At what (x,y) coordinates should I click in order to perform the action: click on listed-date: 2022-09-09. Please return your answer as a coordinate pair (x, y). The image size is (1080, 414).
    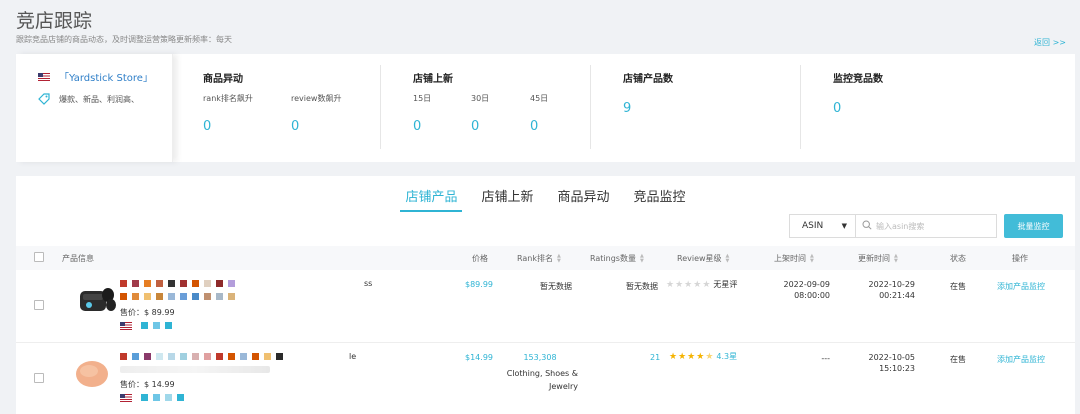
    Looking at the image, I should click on (807, 284).